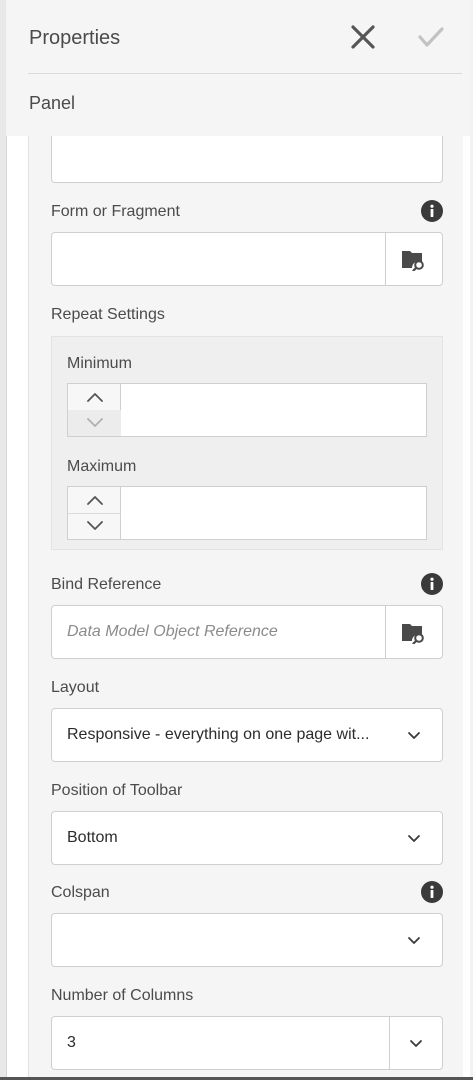 The image size is (473, 1080). What do you see at coordinates (102, 466) in the screenshot?
I see `maximum-label: Maximum` at bounding box center [102, 466].